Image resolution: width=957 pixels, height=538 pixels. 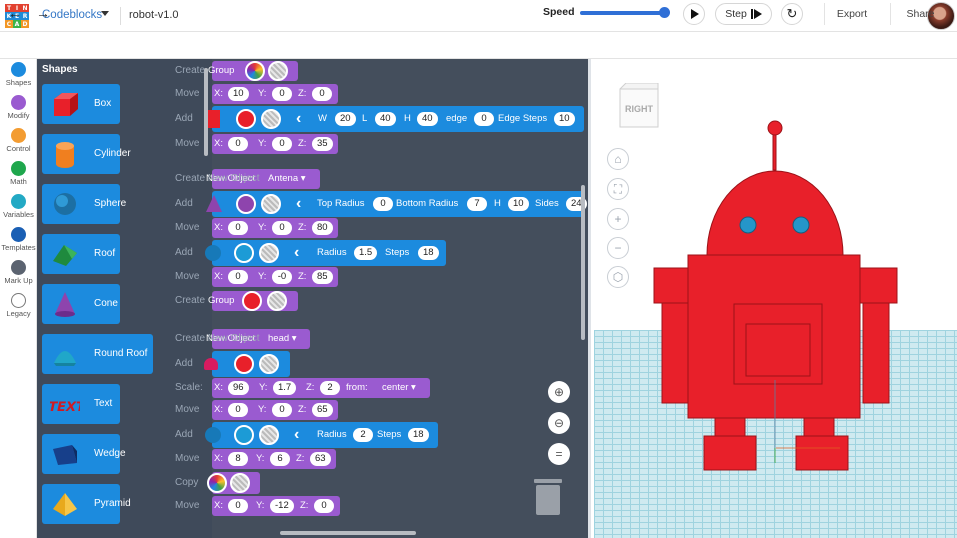 What do you see at coordinates (345, 119) in the screenshot?
I see `width-input: 20` at bounding box center [345, 119].